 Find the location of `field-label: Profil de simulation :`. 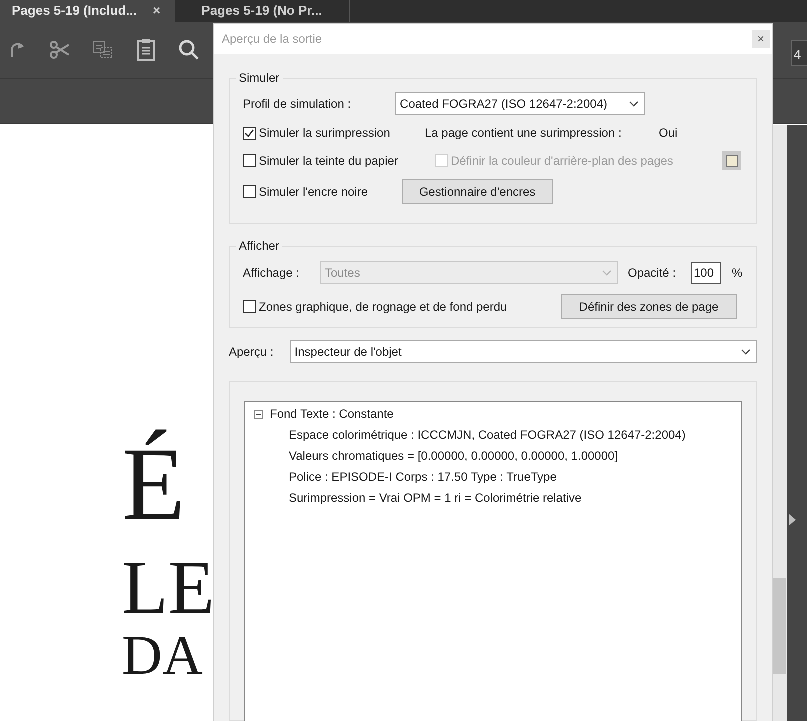

field-label: Profil de simulation : is located at coordinates (297, 104).